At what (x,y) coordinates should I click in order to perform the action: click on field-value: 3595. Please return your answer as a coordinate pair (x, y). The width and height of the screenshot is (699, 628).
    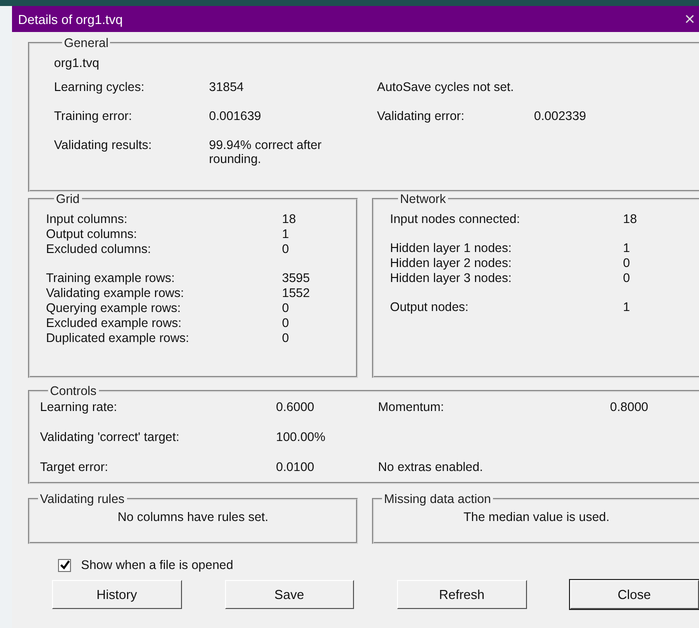
    Looking at the image, I should click on (296, 278).